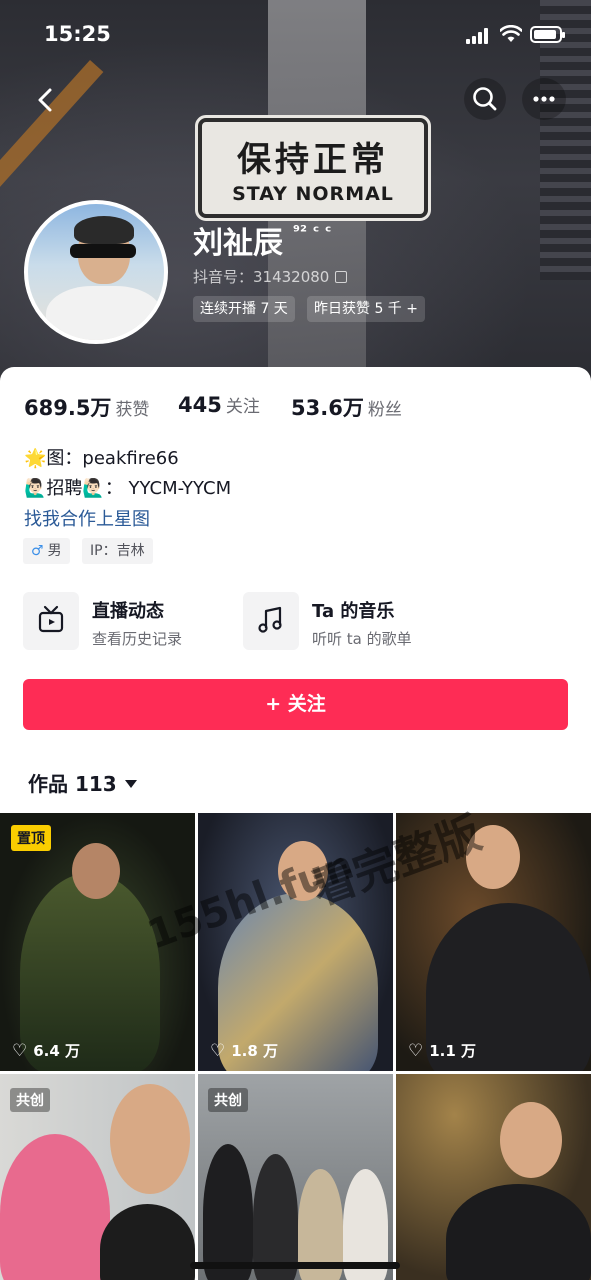  What do you see at coordinates (312, 231) in the screenshot?
I see `profile-nickname-suffix: ⁹² ᶜ ᶜ` at bounding box center [312, 231].